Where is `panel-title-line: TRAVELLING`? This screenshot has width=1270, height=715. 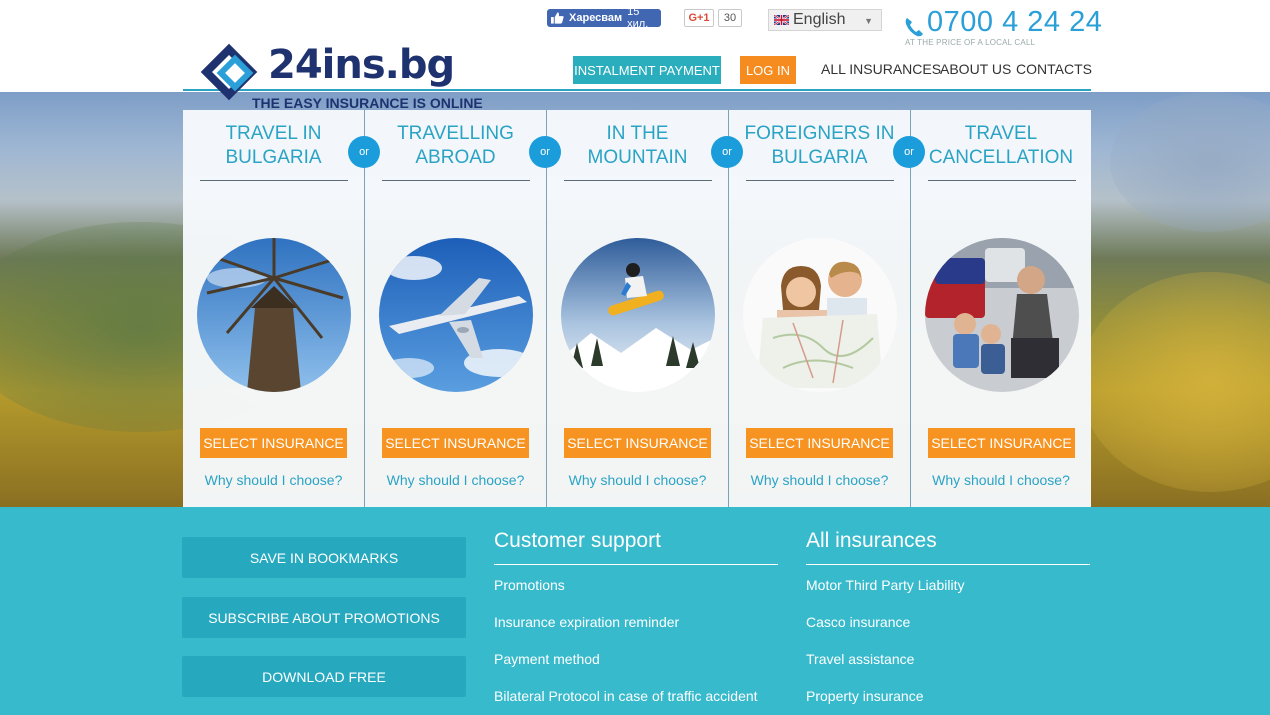 panel-title-line: TRAVELLING is located at coordinates (455, 133).